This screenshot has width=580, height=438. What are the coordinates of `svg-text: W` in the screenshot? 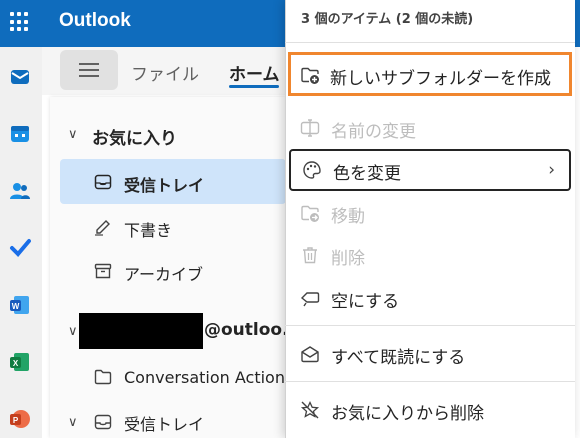 It's located at (16, 306).